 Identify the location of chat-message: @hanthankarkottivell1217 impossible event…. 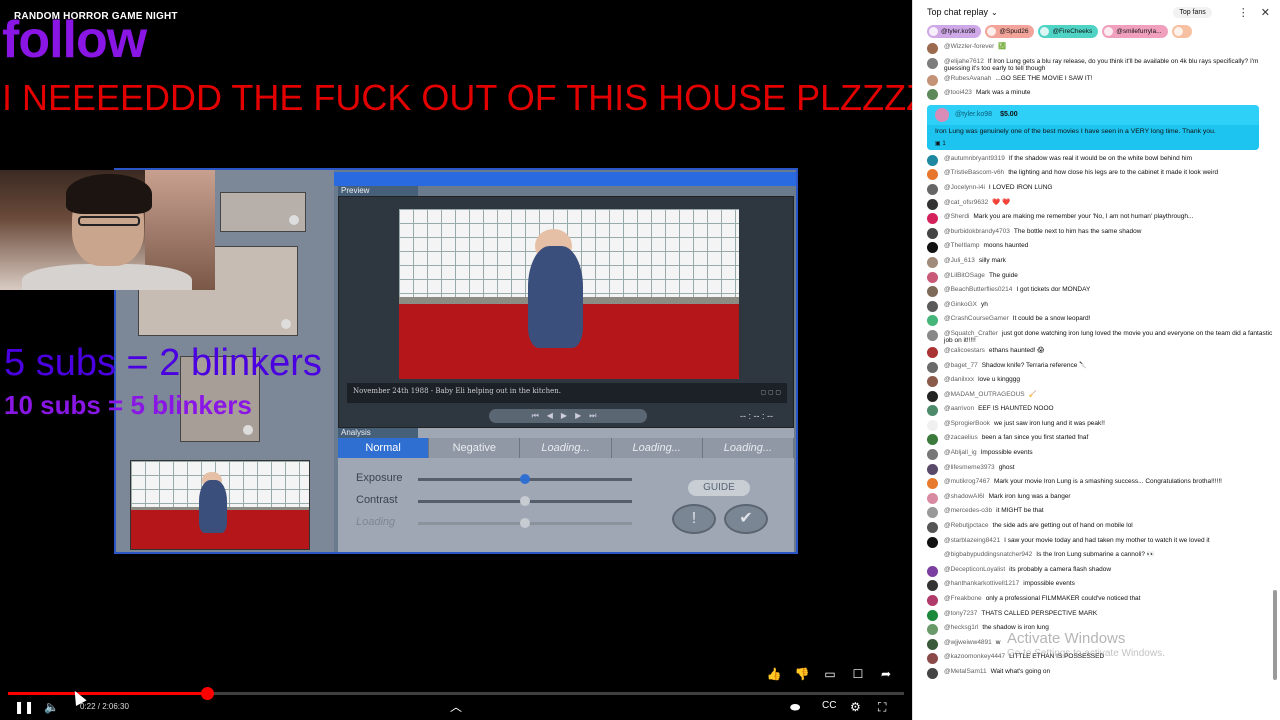
(1100, 586).